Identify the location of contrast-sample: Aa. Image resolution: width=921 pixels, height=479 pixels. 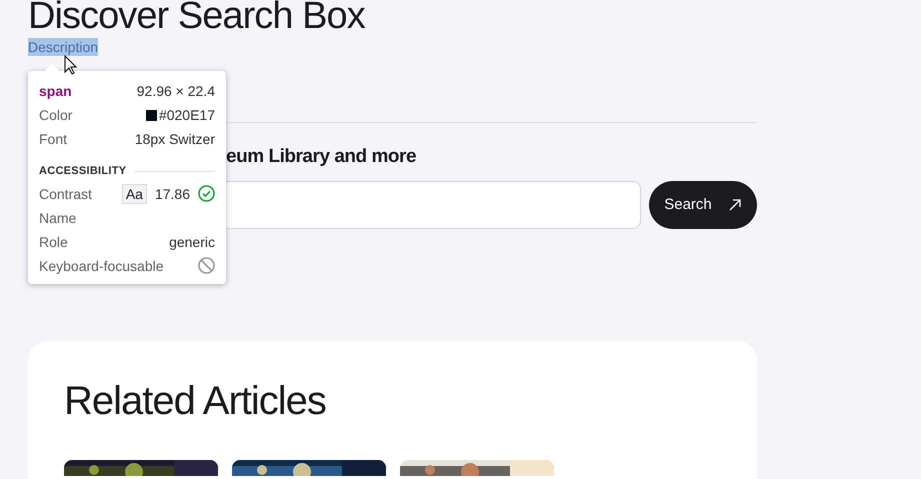
(134, 194).